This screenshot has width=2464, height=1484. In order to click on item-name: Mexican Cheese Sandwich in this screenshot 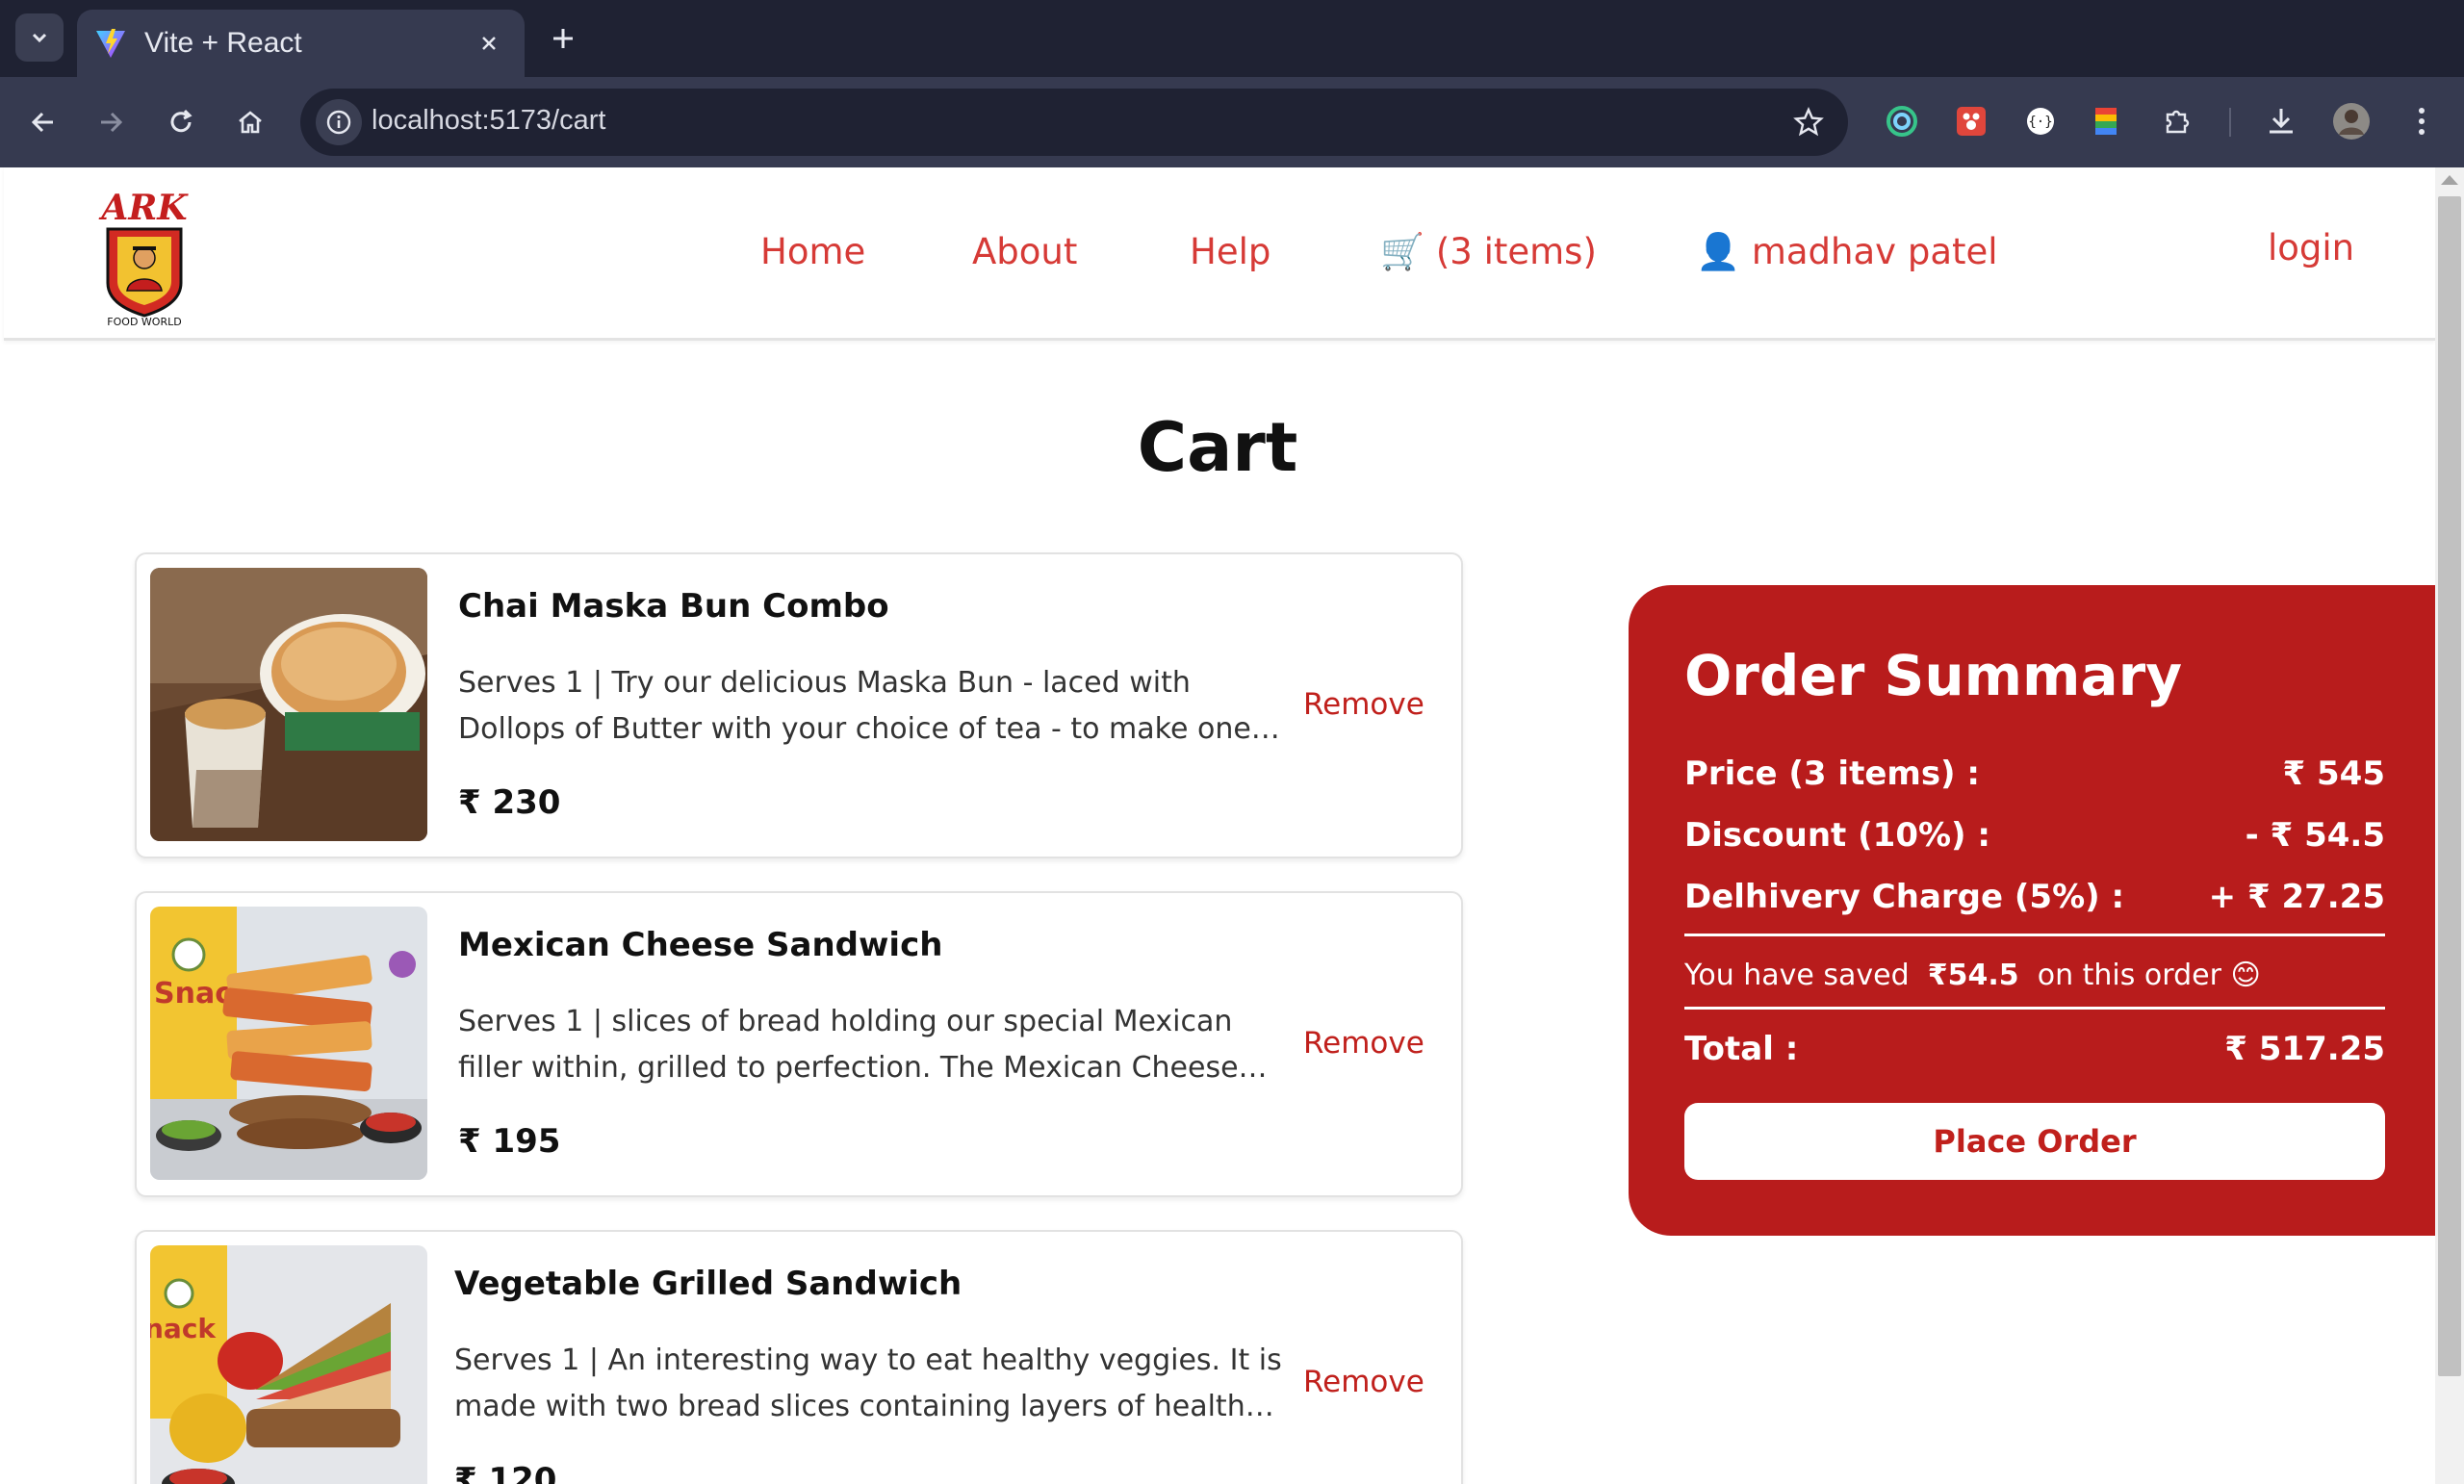, I will do `click(700, 945)`.